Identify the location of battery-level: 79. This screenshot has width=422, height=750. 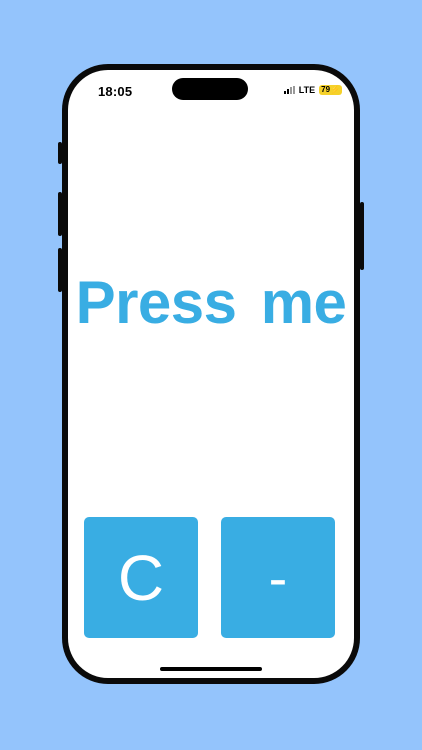
(326, 89).